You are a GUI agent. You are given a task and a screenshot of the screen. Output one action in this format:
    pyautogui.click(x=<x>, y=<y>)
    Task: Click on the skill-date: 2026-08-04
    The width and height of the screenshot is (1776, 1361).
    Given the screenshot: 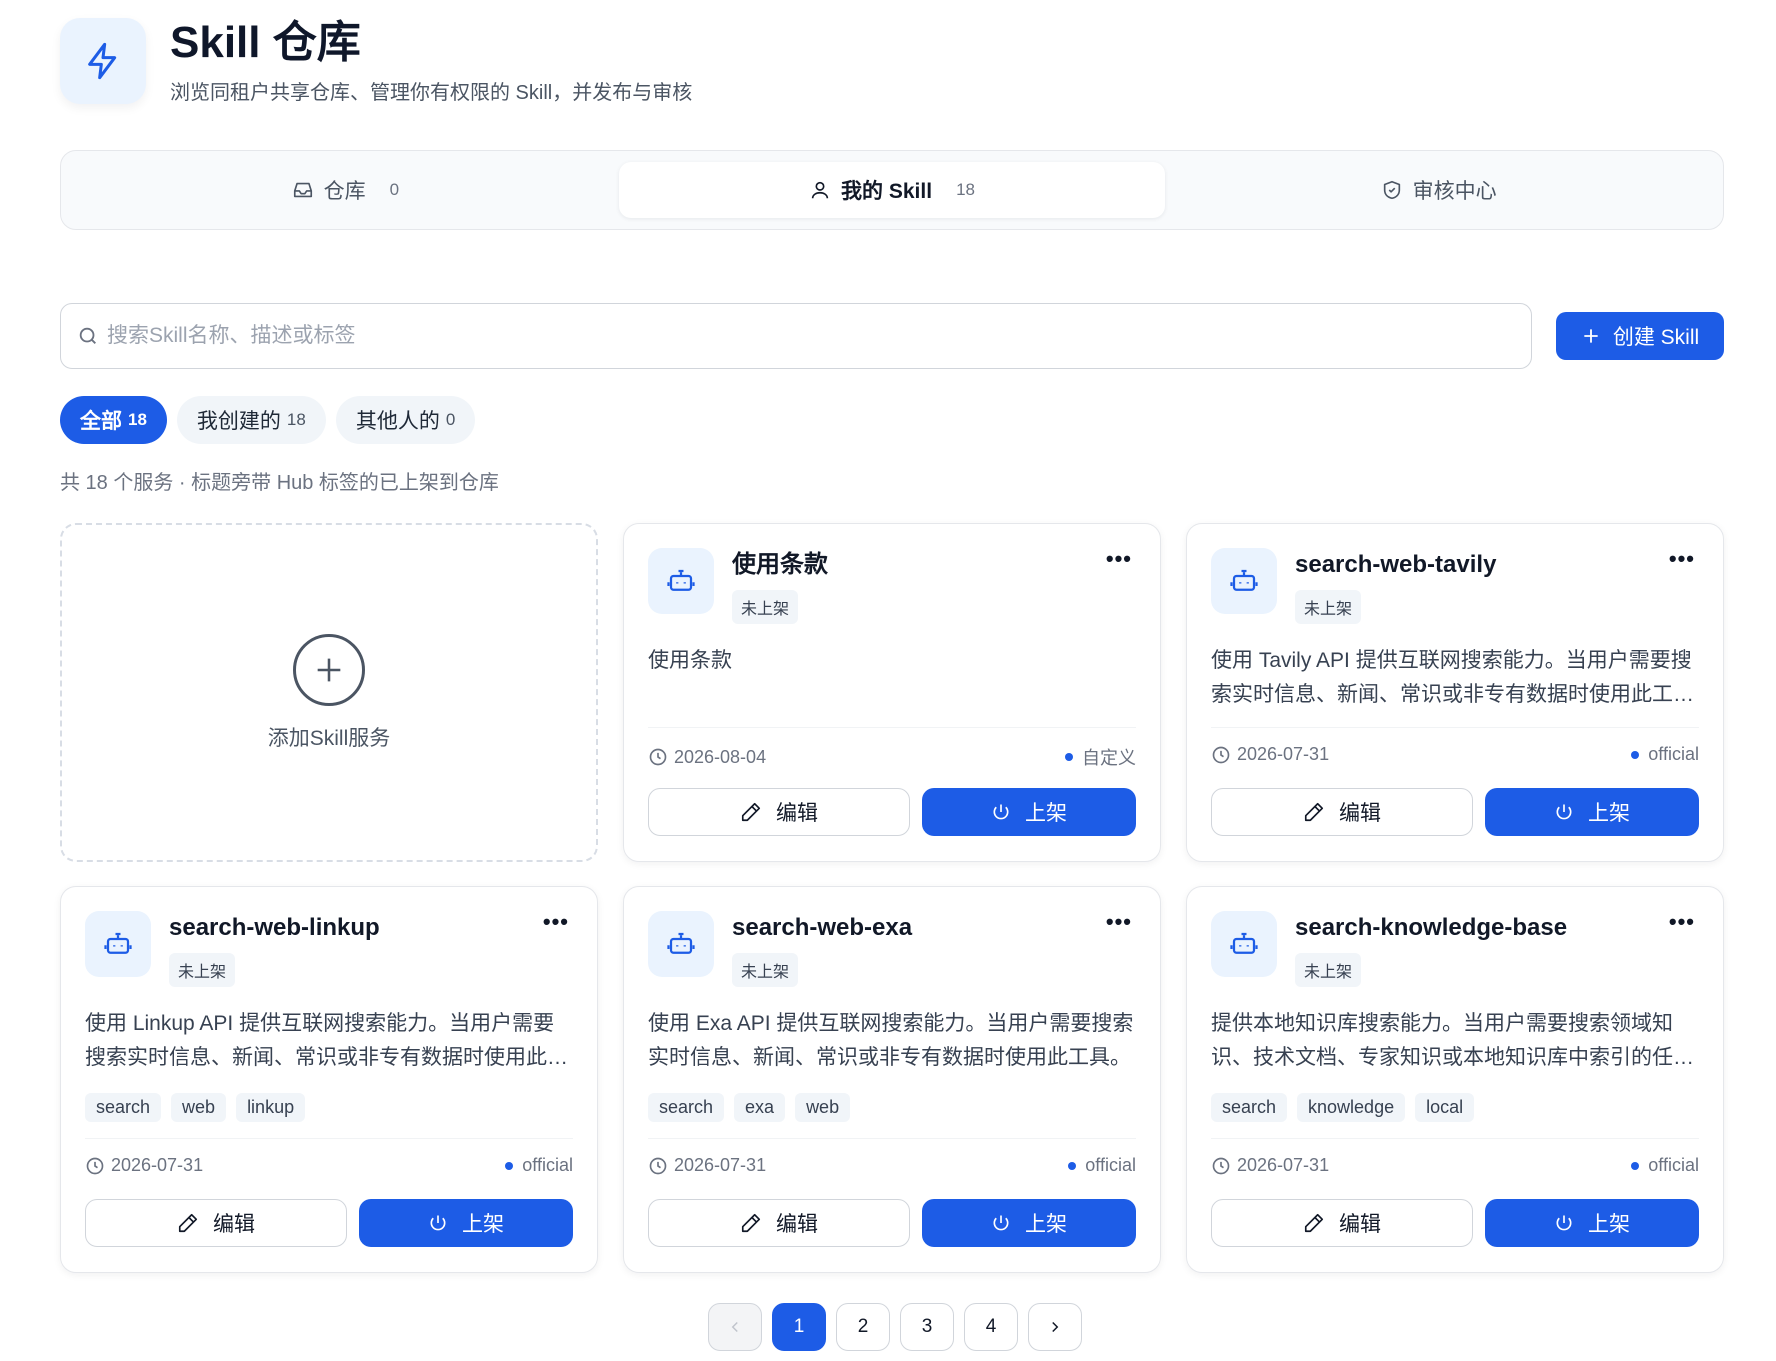 What is the action you would take?
    pyautogui.click(x=720, y=756)
    